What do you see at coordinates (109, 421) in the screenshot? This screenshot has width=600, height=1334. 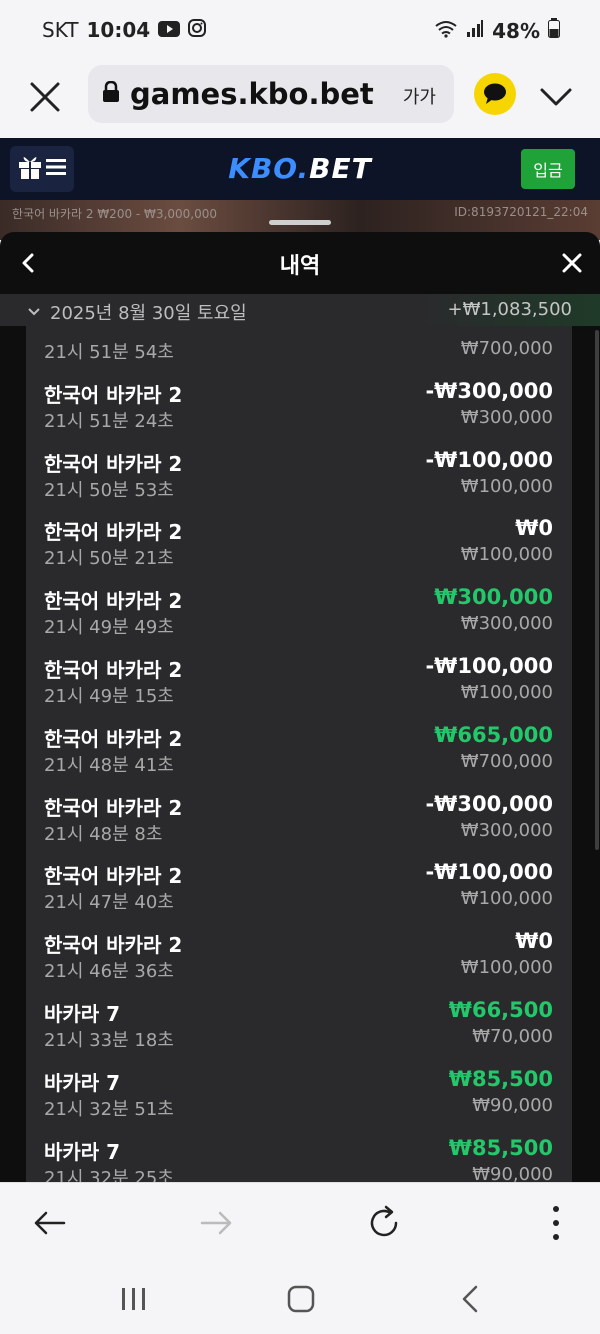 I see `row-time: 21시 51분 24초` at bounding box center [109, 421].